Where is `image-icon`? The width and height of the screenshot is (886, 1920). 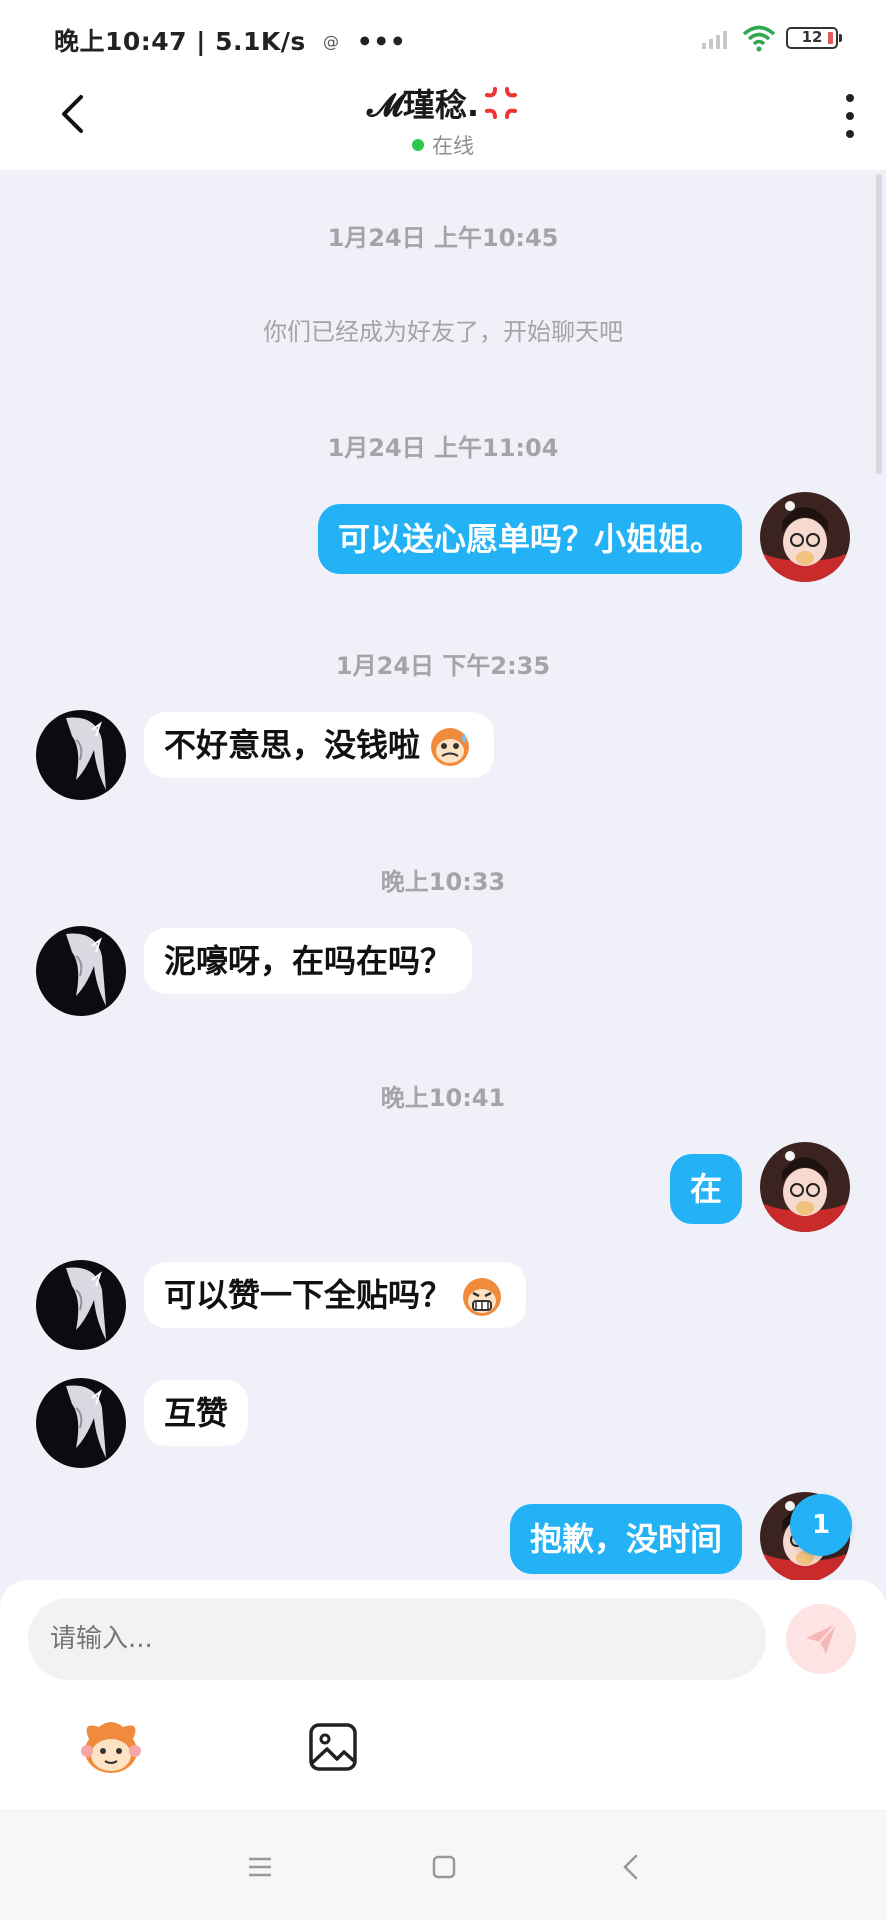
image-icon is located at coordinates (333, 1747).